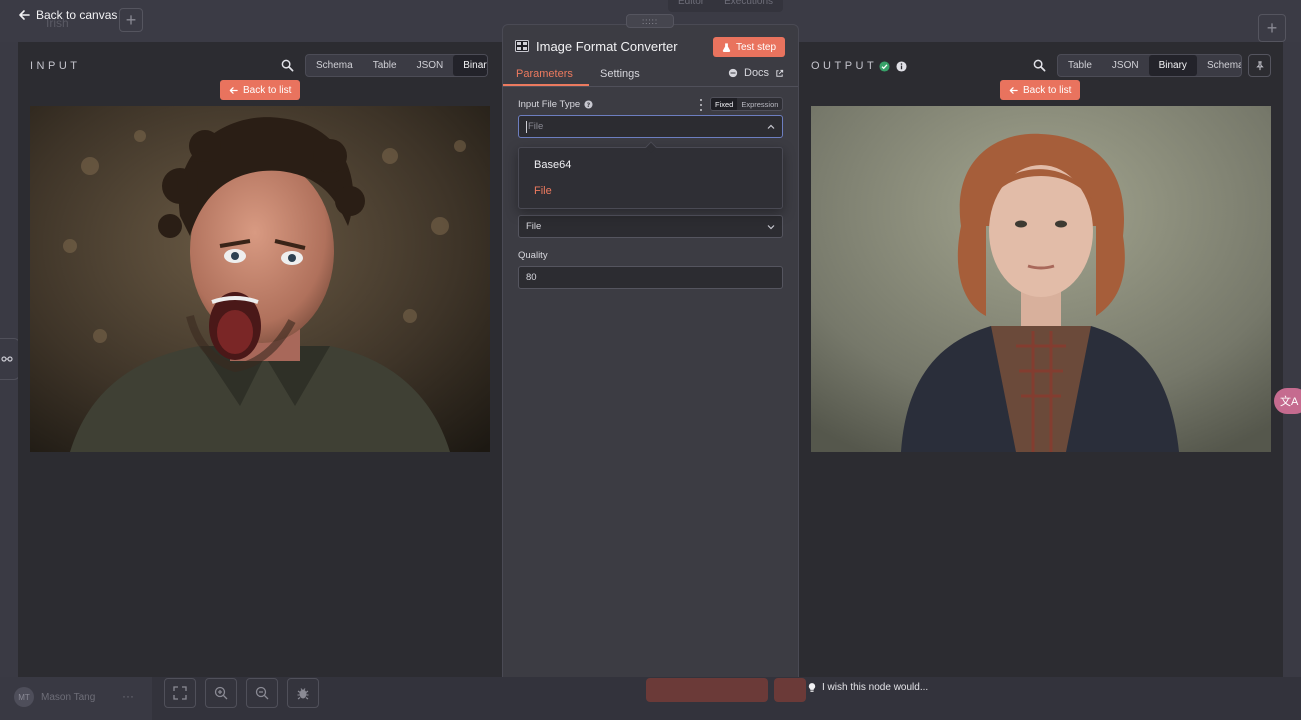 This screenshot has width=1301, height=720. I want to click on input-pane-title: INPUT, so click(55, 66).